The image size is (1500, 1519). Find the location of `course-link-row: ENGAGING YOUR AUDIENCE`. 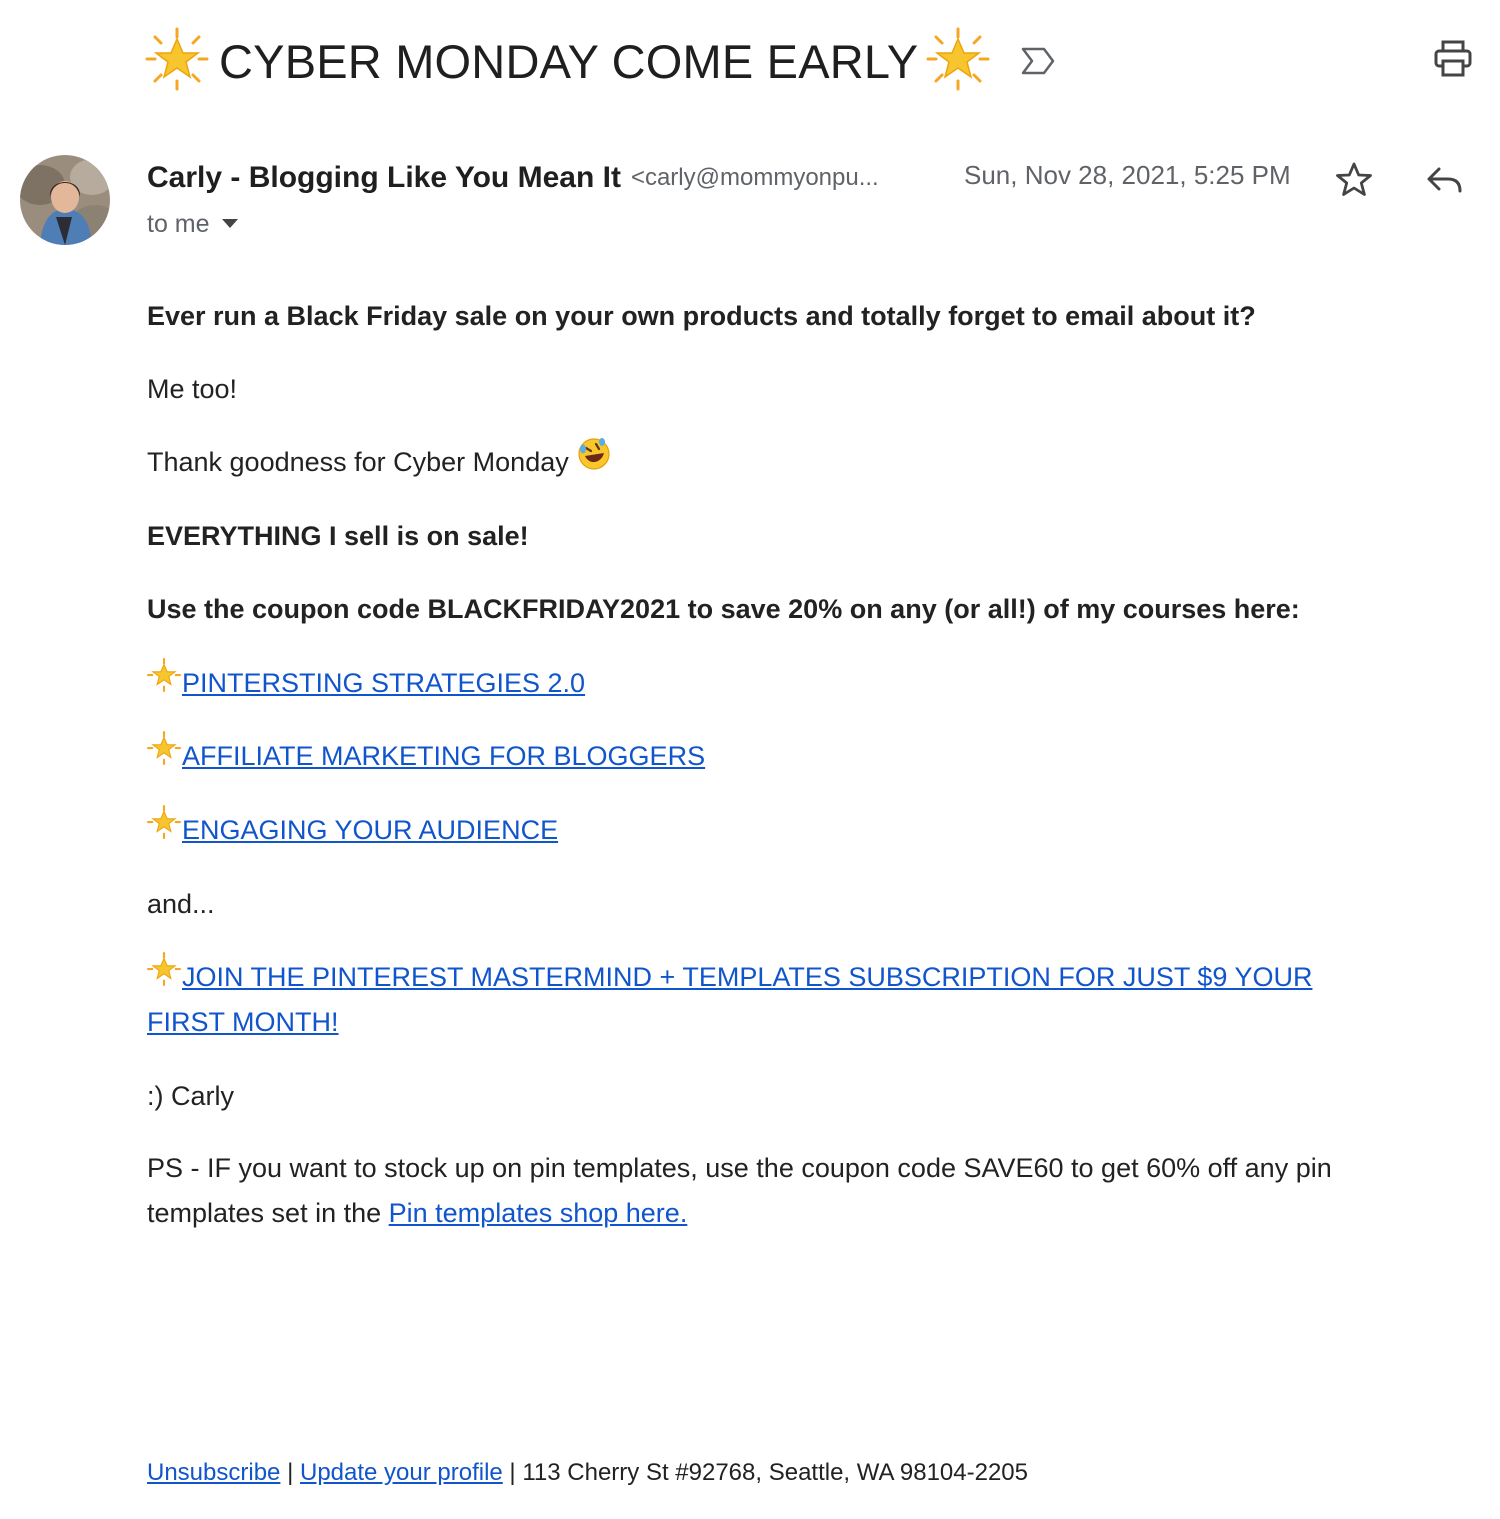

course-link-row: ENGAGING YOUR AUDIENCE is located at coordinates (352, 828).